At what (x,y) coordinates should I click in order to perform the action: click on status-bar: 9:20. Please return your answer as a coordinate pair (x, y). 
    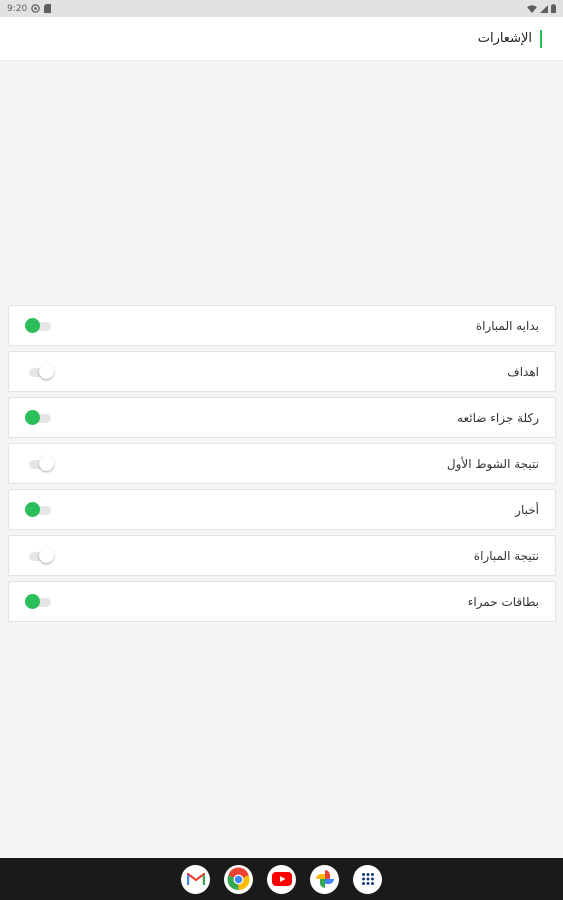
    Looking at the image, I should click on (281, 8).